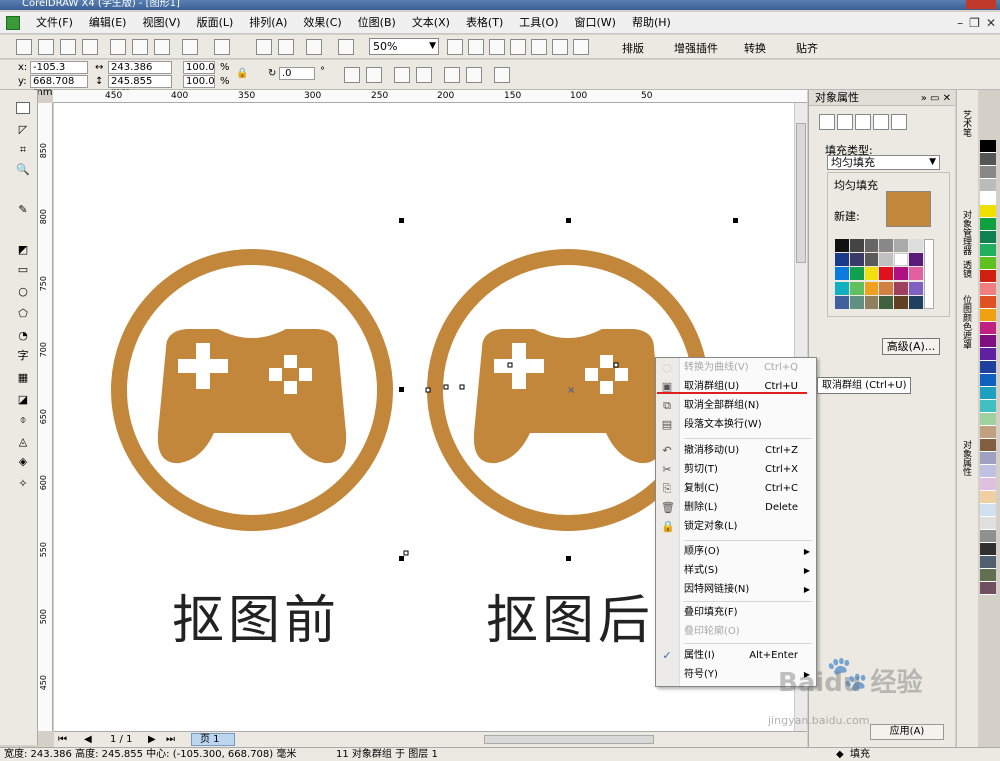 The height and width of the screenshot is (761, 1000). Describe the element at coordinates (59, 86) in the screenshot. I see `y-position-field: 668.708 mm` at that location.